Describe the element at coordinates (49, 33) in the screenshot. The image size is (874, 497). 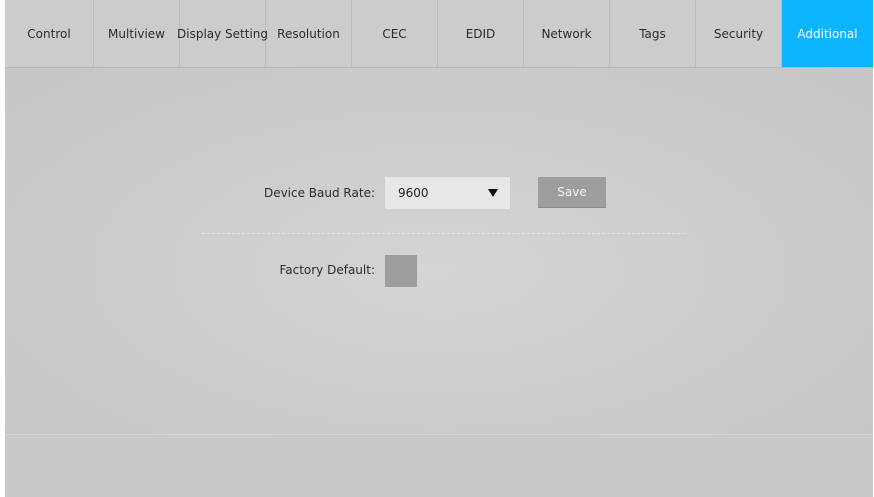
I see `tab-control: Control` at that location.